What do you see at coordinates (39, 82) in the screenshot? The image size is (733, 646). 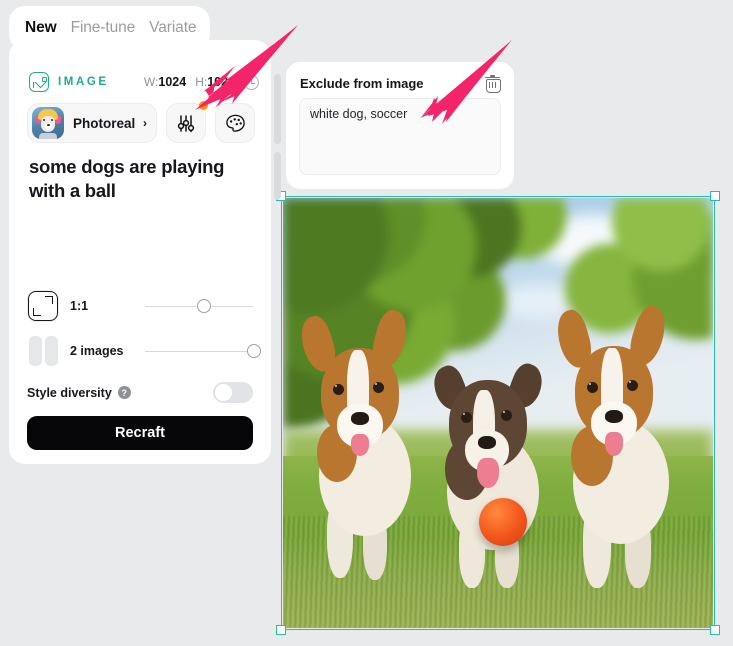 I see `image-icon` at bounding box center [39, 82].